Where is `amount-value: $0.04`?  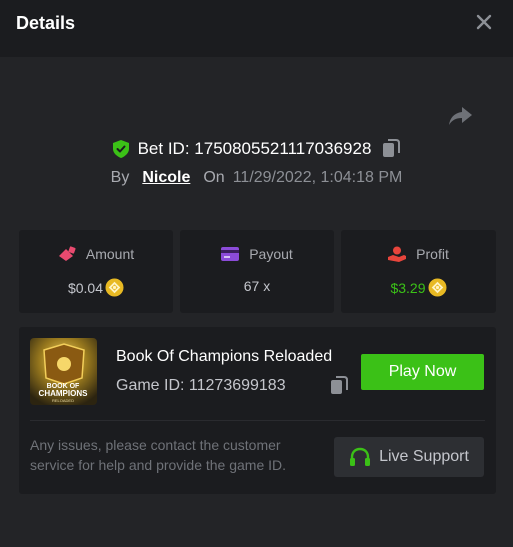 amount-value: $0.04 is located at coordinates (85, 287).